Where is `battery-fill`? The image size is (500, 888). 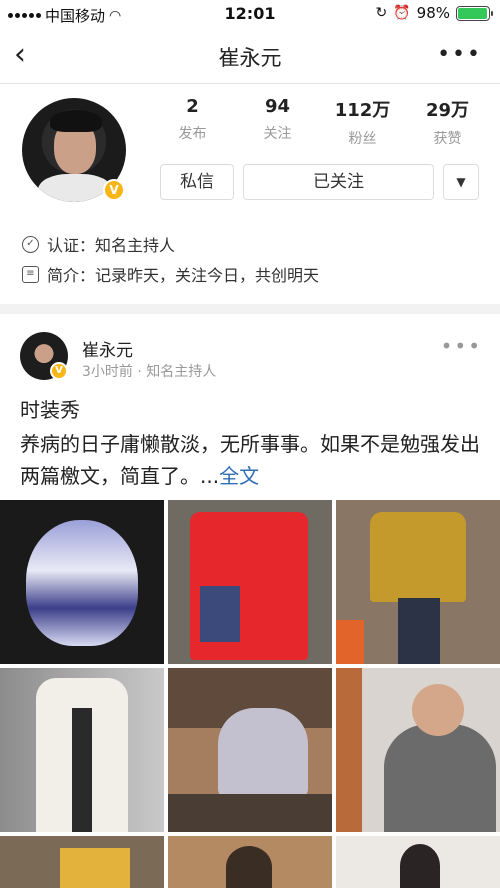
battery-fill is located at coordinates (473, 13).